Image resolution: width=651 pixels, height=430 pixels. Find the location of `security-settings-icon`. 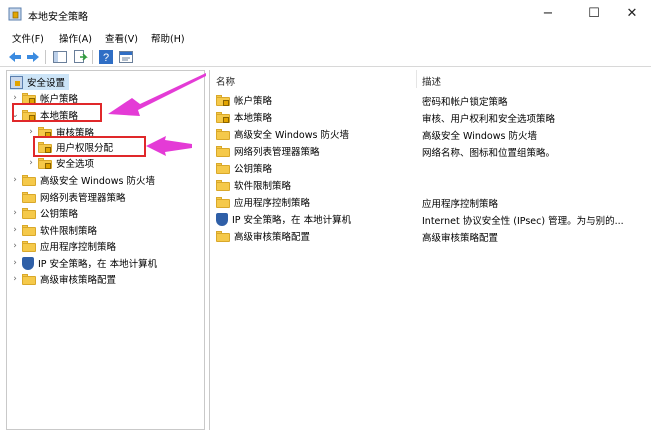

security-settings-icon is located at coordinates (16, 82).